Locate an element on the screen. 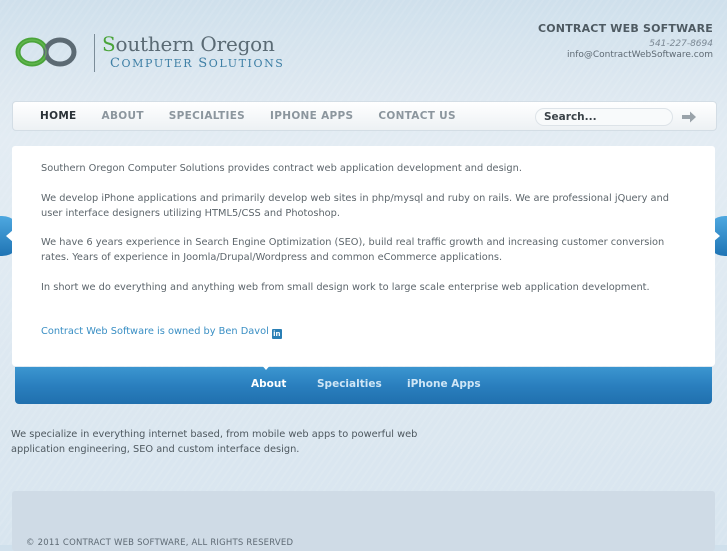  nav-item-home: HOME is located at coordinates (58, 116).